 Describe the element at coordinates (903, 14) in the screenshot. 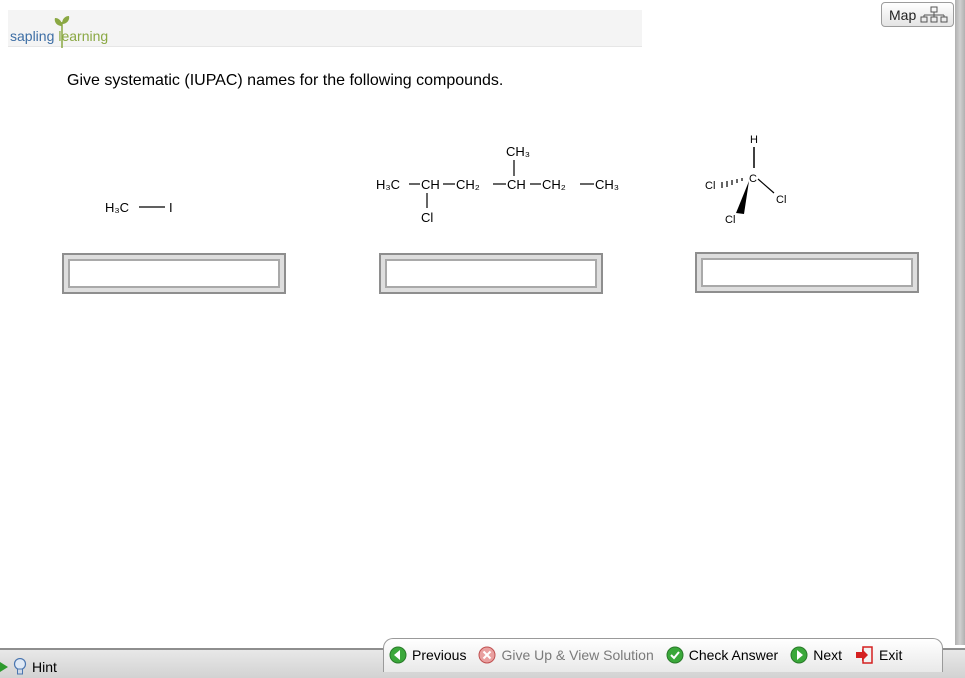

I see `map-label: Map` at that location.